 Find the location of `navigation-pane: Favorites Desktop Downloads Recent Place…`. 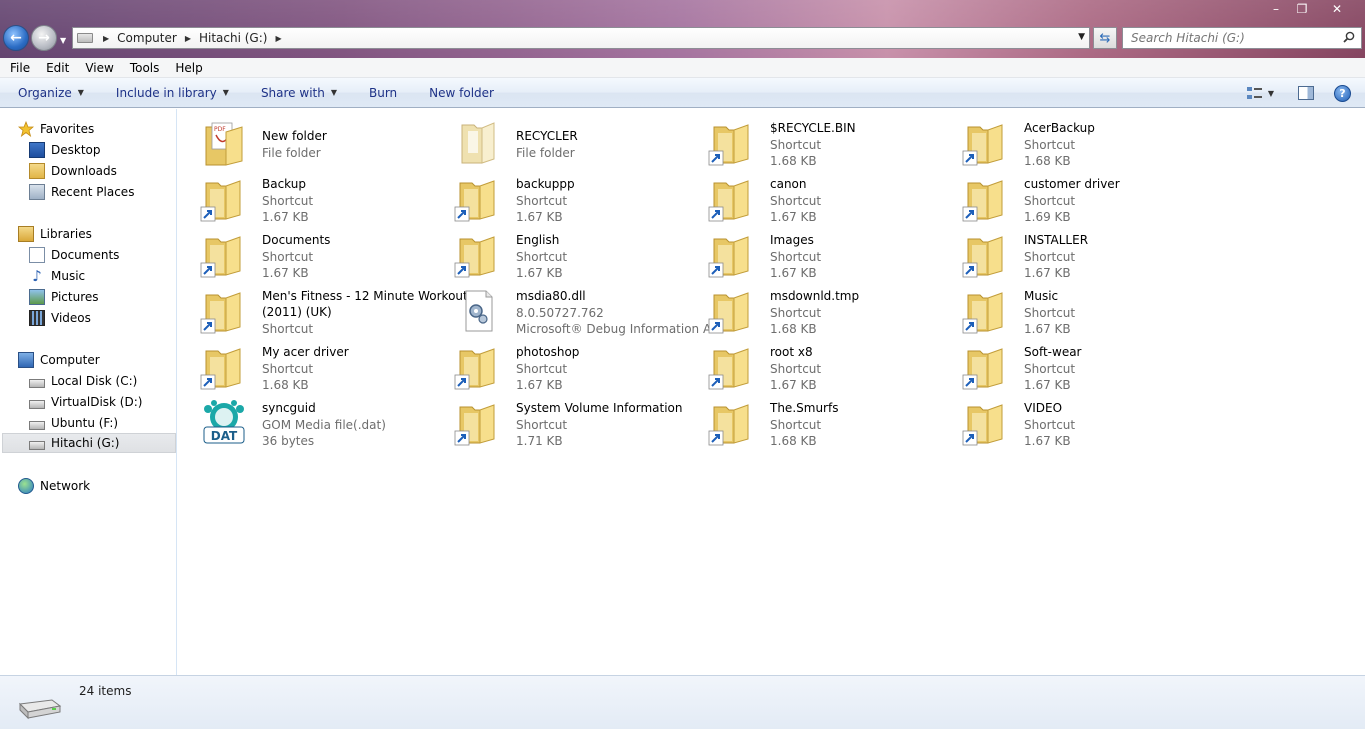

navigation-pane: Favorites Desktop Downloads Recent Place… is located at coordinates (88, 392).